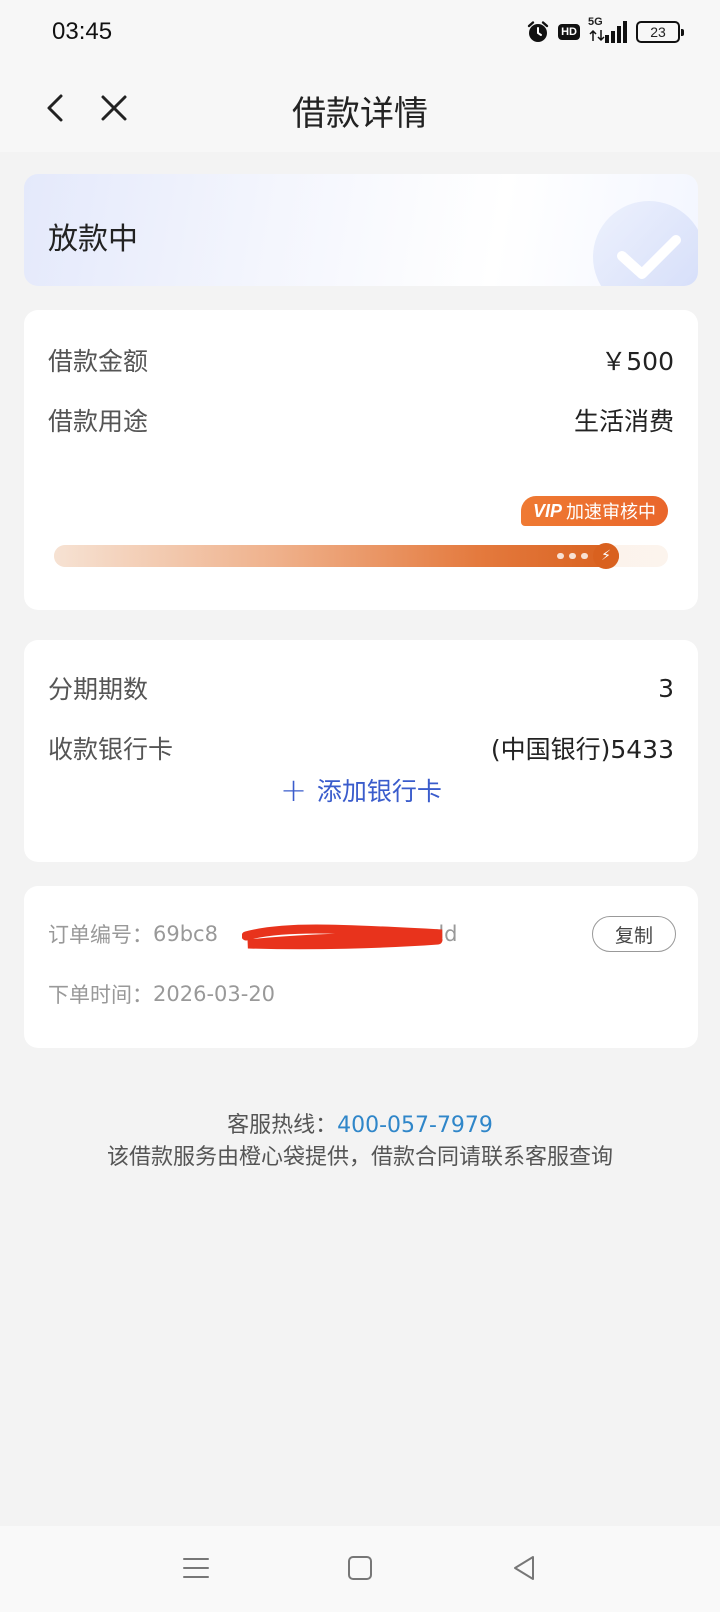  Describe the element at coordinates (582, 749) in the screenshot. I see `bank-card-value: (中国银行)5433` at that location.